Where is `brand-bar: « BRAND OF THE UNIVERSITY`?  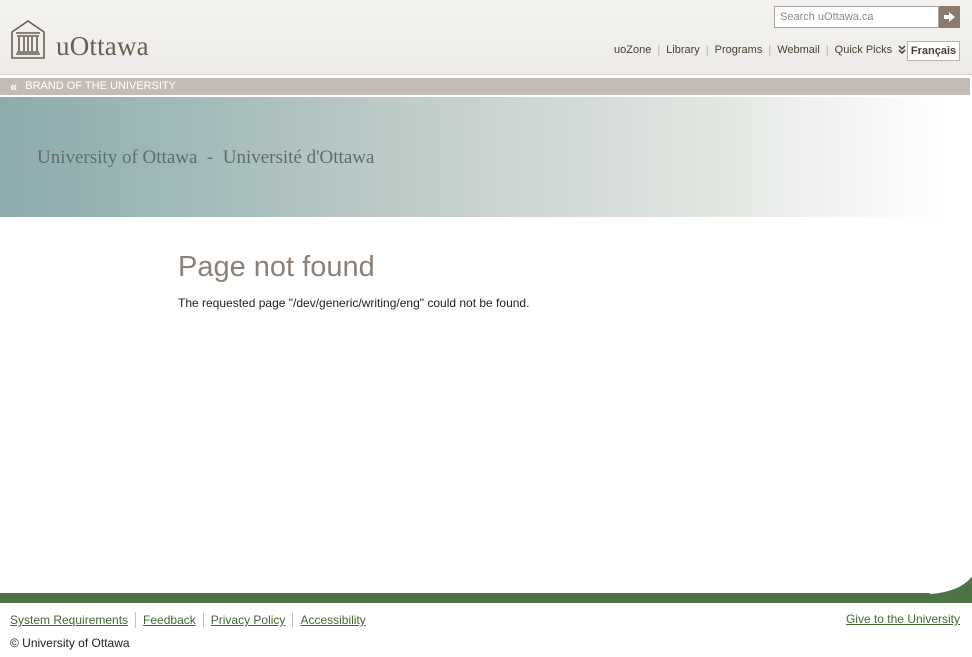
brand-bar: « BRAND OF THE UNIVERSITY is located at coordinates (485, 86).